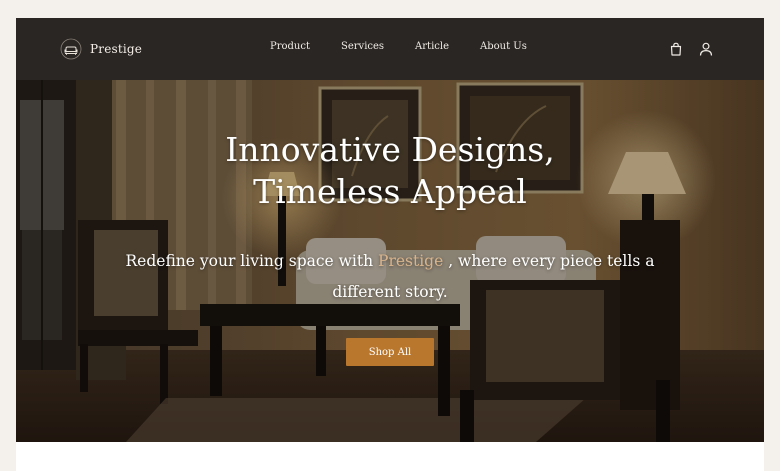 The image size is (780, 471). What do you see at coordinates (390, 191) in the screenshot?
I see `hero-title-line2: Timeless Appeal` at bounding box center [390, 191].